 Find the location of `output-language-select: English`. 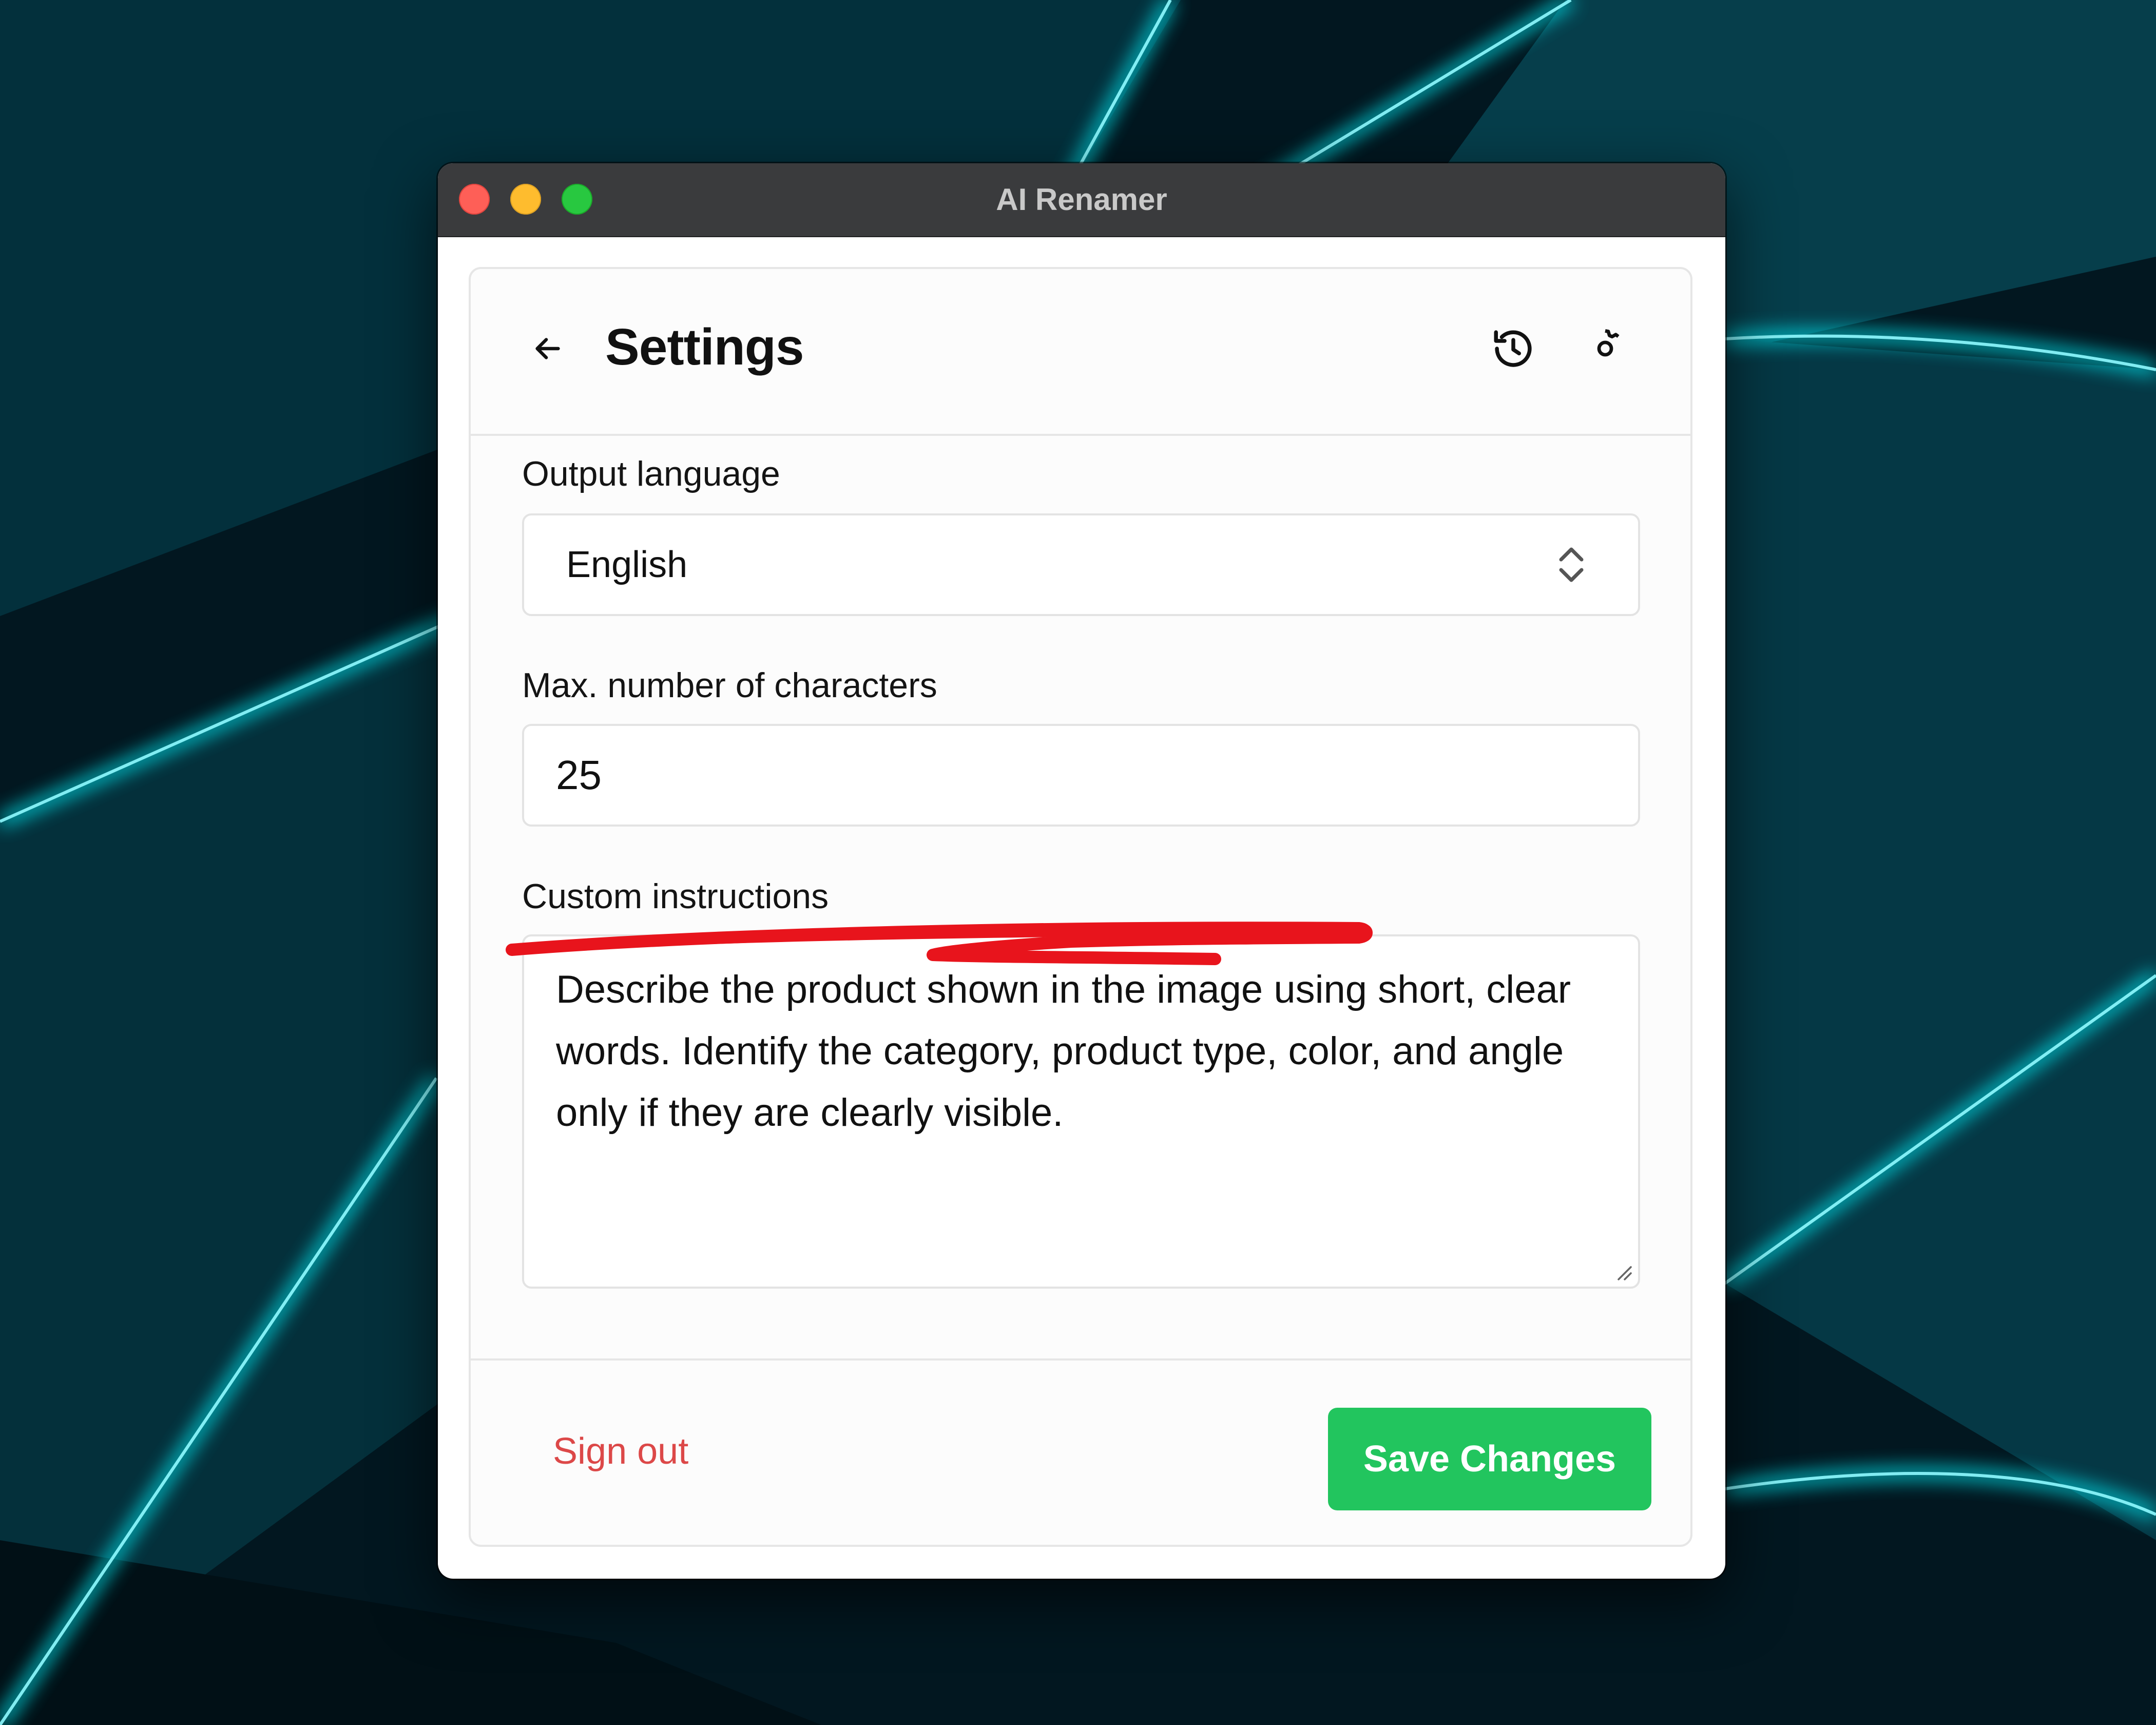

output-language-select: English is located at coordinates (1081, 564).